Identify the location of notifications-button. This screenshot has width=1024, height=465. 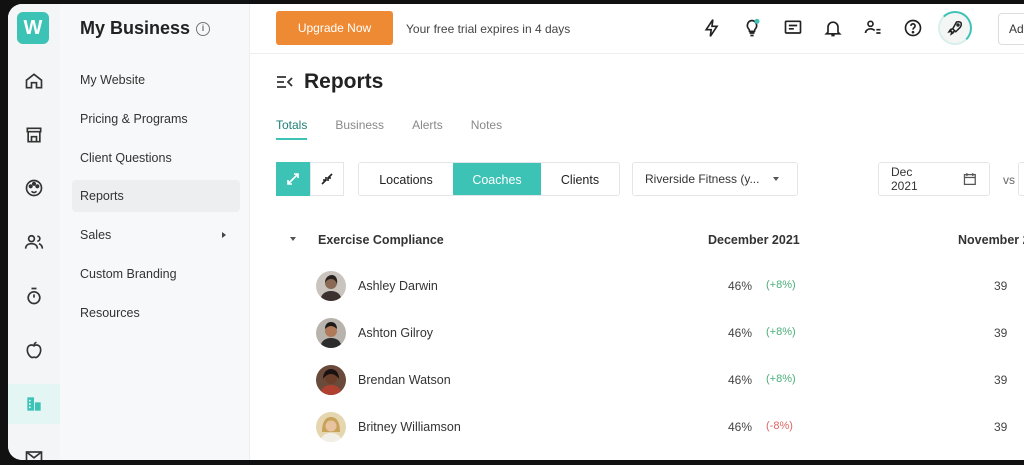
(833, 28).